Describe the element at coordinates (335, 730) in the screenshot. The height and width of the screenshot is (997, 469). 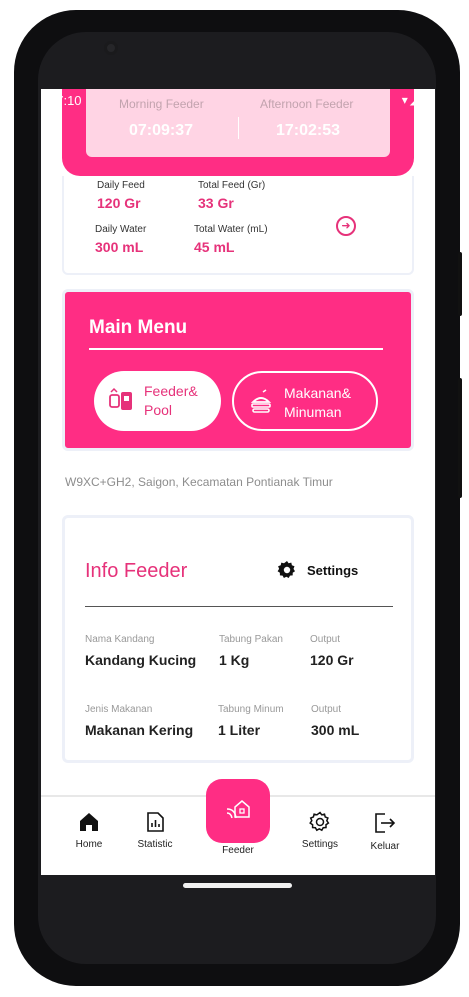
I see `field-value-output-water: 300 mL` at that location.